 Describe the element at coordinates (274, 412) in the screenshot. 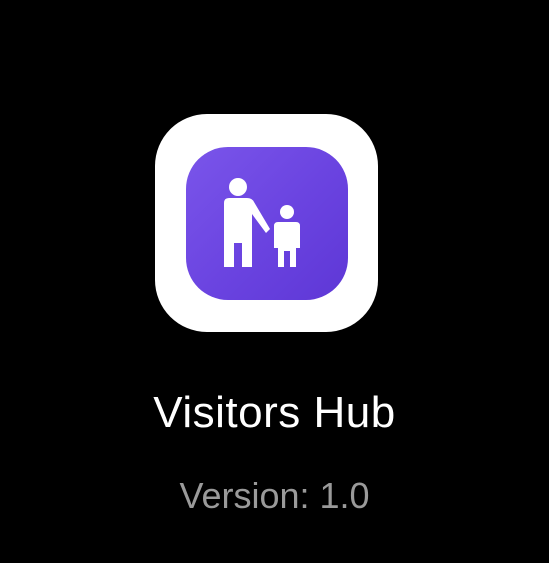

I see `app-name: Visitors Hub` at that location.